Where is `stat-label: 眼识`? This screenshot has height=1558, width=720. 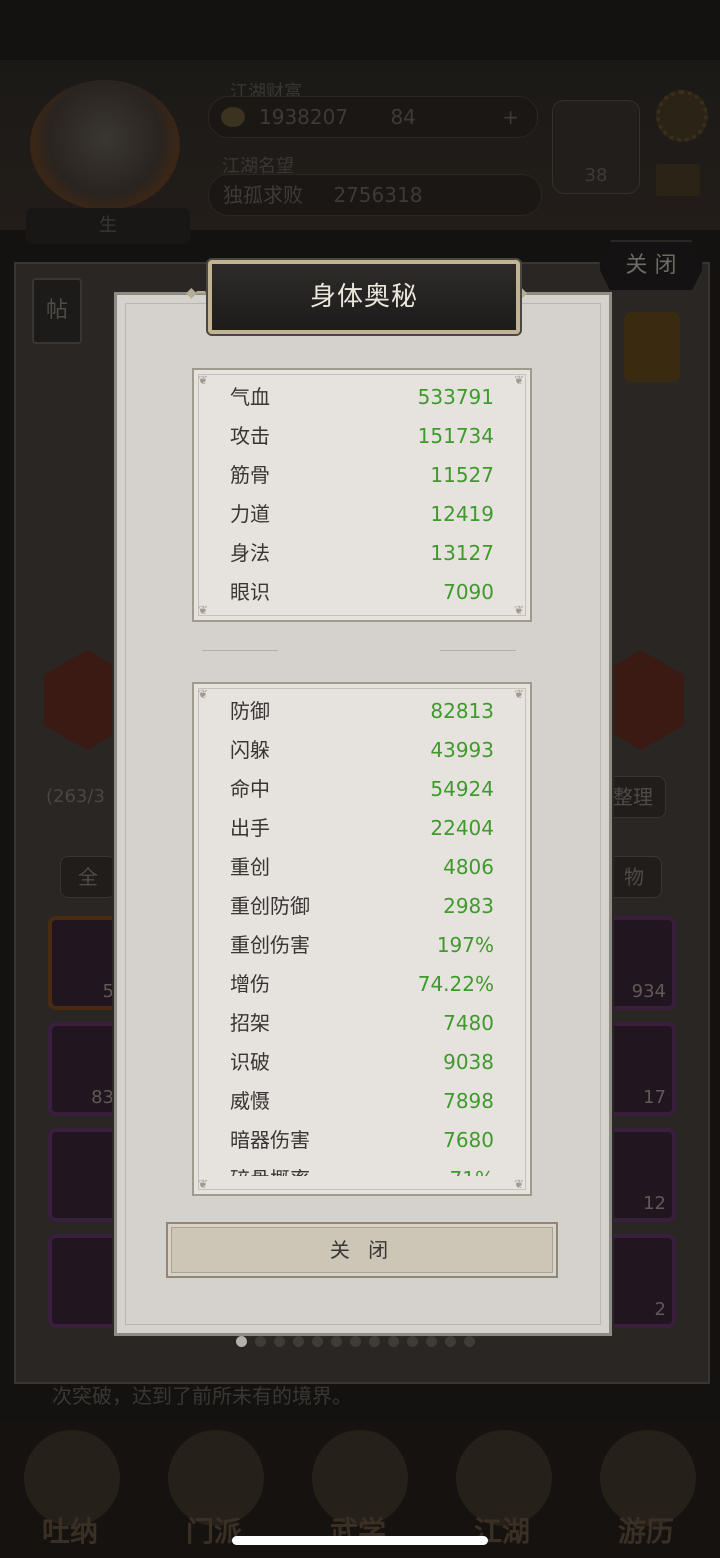 stat-label: 眼识 is located at coordinates (250, 592).